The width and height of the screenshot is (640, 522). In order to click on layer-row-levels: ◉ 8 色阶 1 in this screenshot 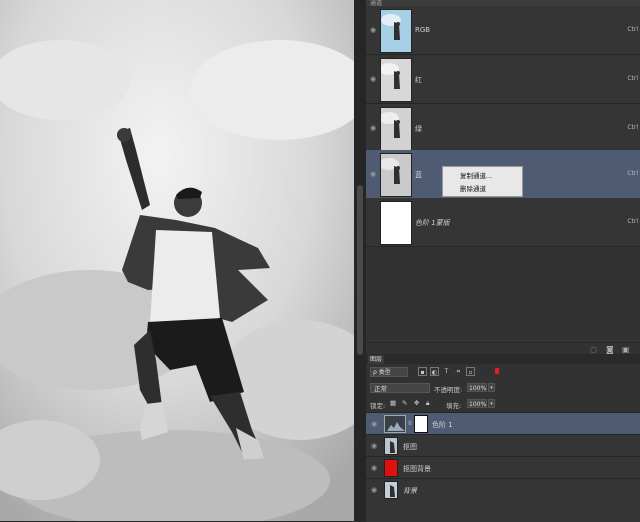, I will do `click(503, 423)`.